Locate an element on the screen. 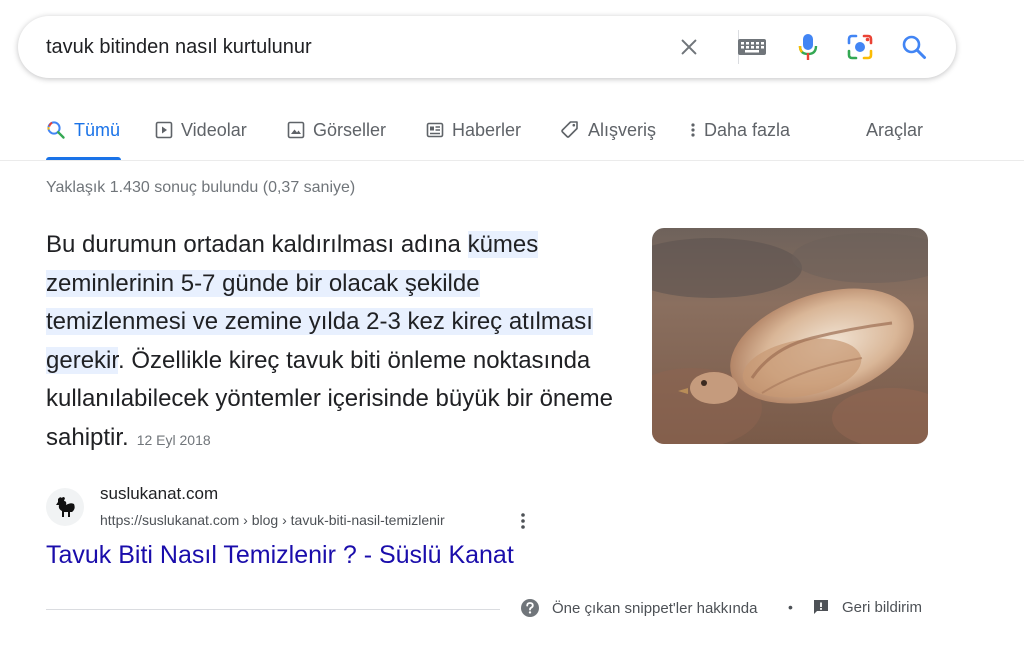 Image resolution: width=1024 pixels, height=651 pixels. snippet-image is located at coordinates (790, 336).